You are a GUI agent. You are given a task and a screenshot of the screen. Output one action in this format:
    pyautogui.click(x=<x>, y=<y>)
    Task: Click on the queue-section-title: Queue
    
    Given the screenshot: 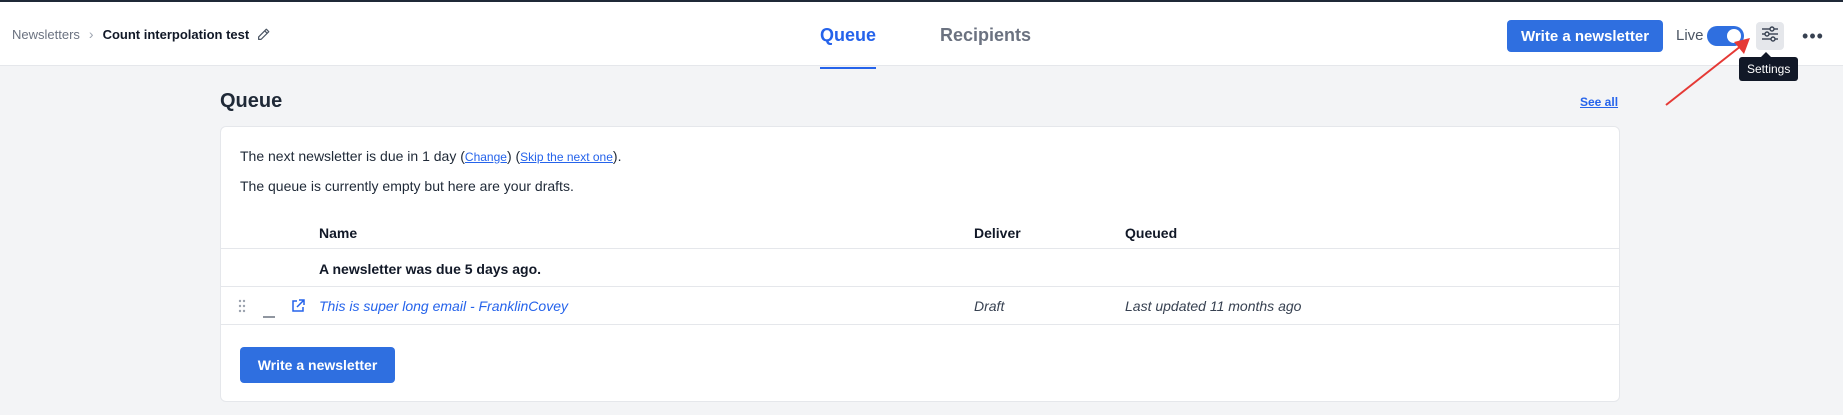 What is the action you would take?
    pyautogui.click(x=251, y=101)
    